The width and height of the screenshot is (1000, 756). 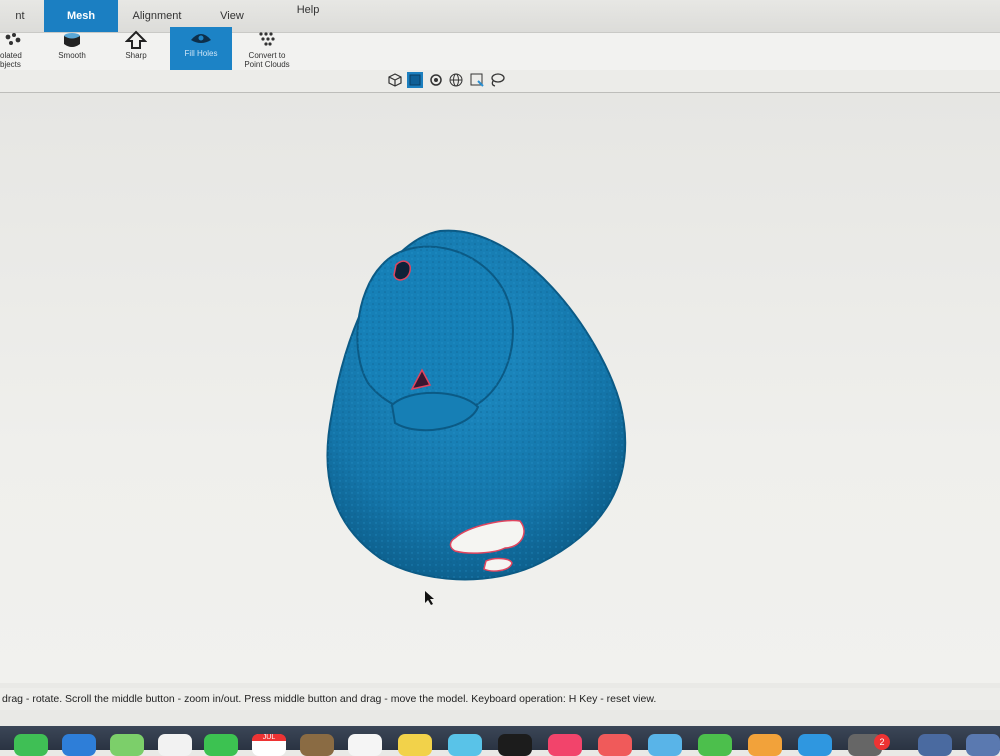 What do you see at coordinates (465, 745) in the screenshot?
I see `freeform-icon` at bounding box center [465, 745].